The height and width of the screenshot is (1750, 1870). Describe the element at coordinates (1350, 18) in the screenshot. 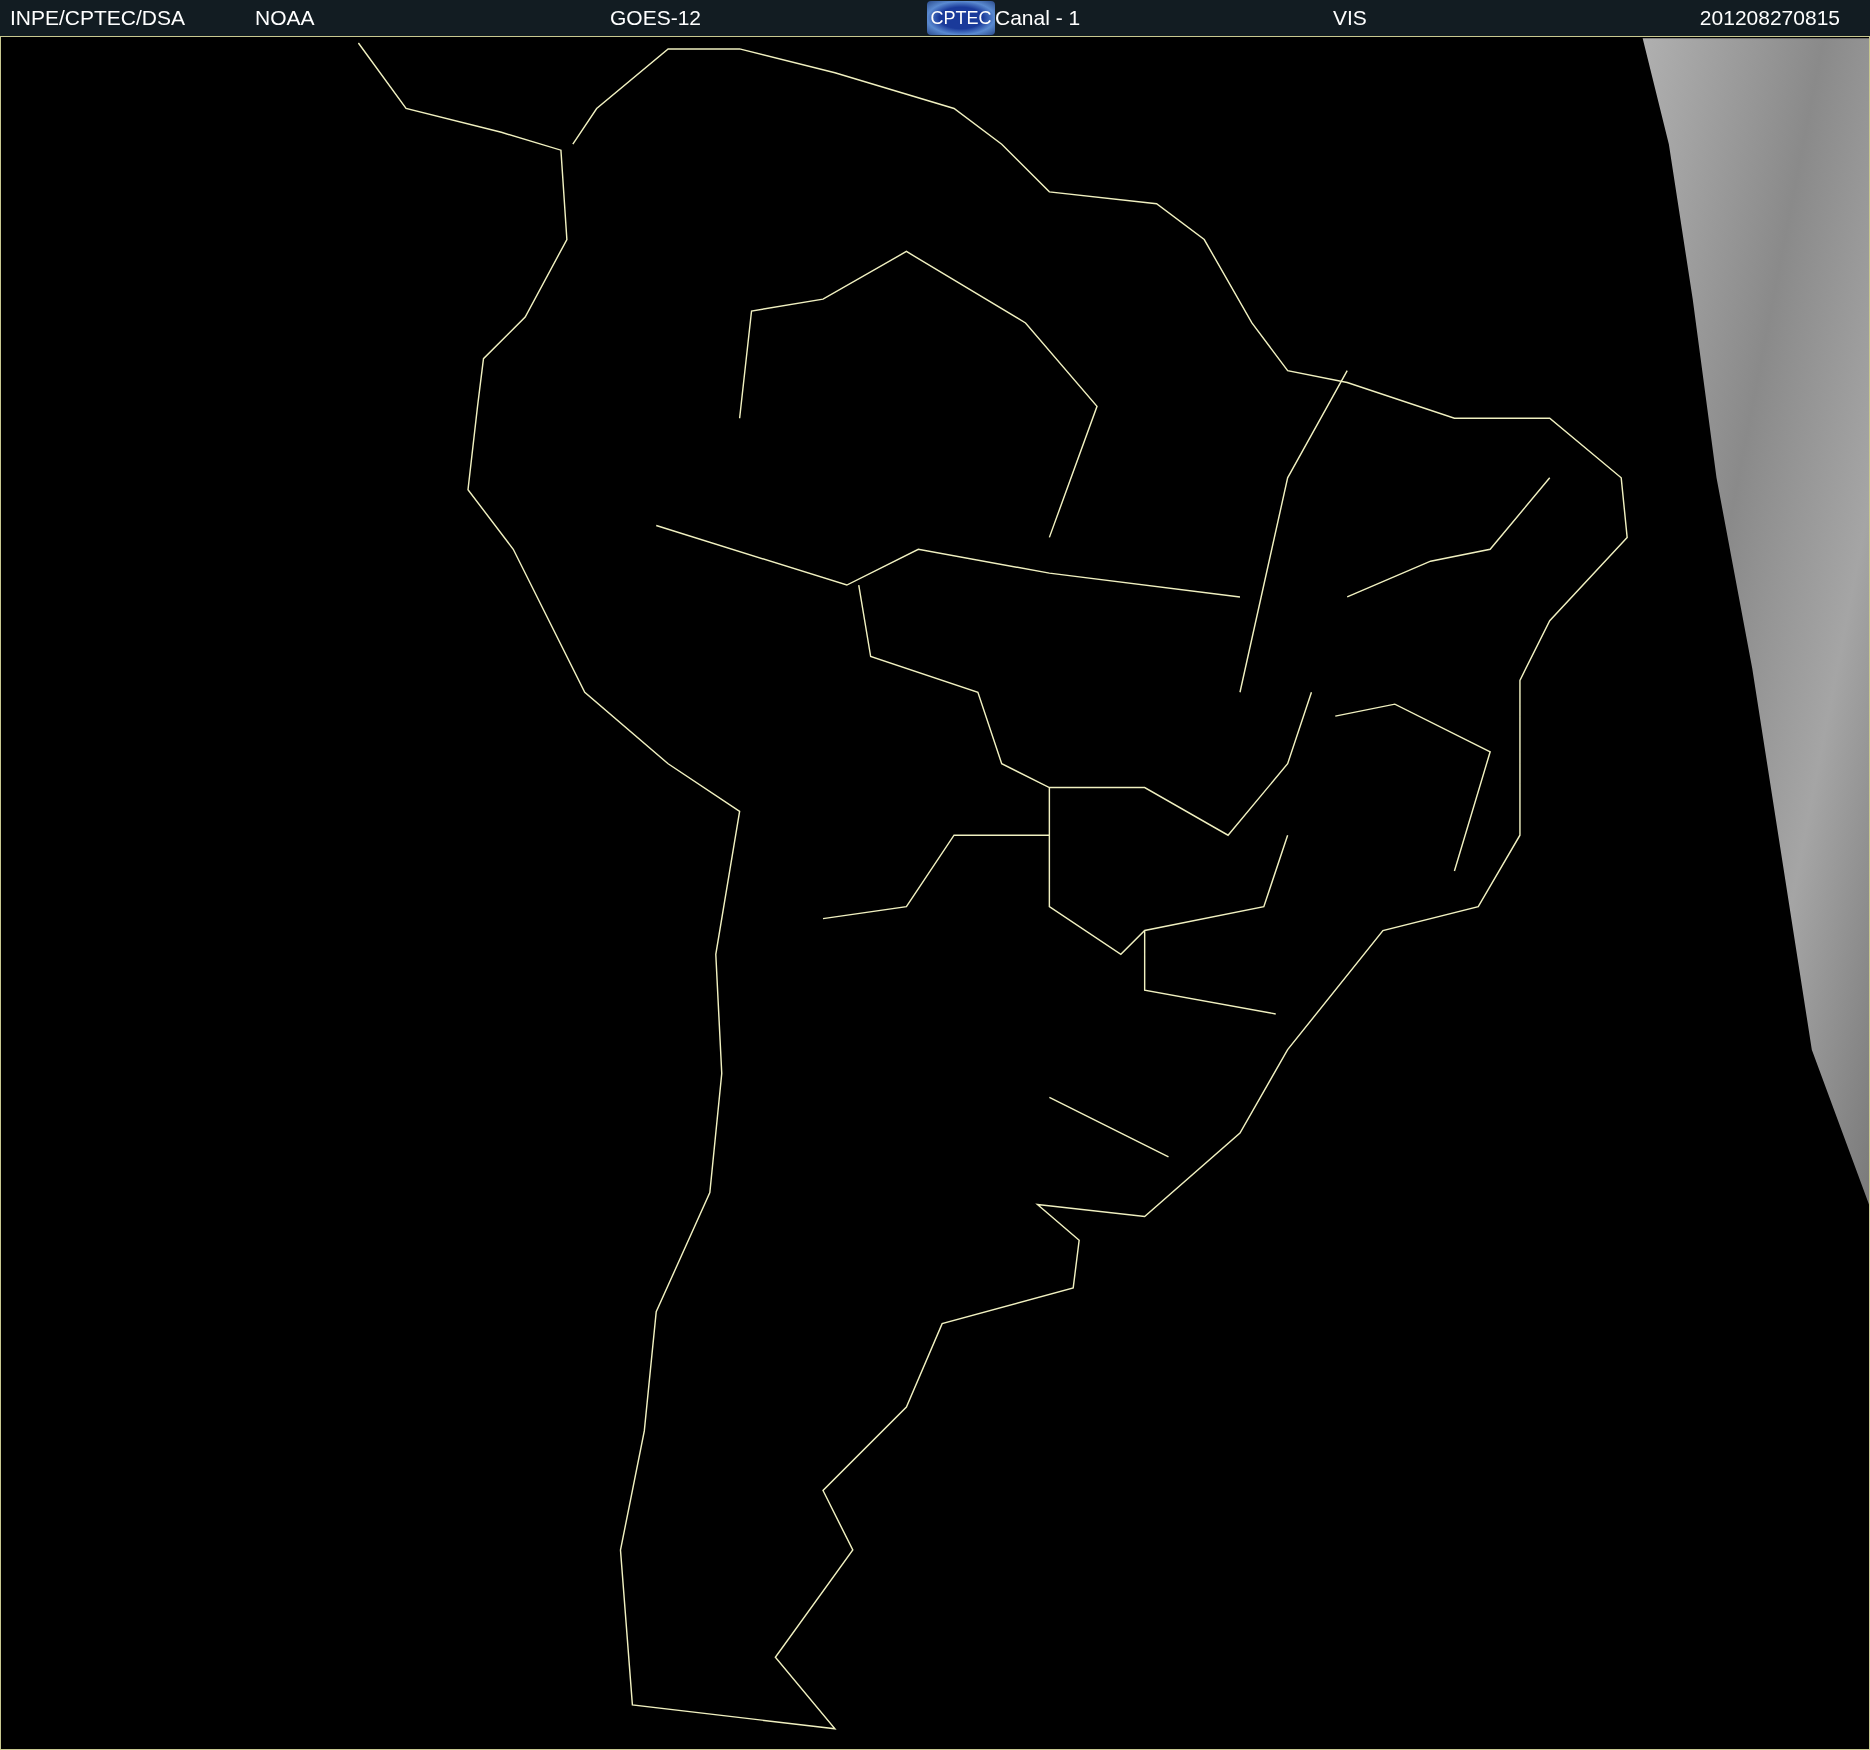

I see `band-label: VIS` at that location.